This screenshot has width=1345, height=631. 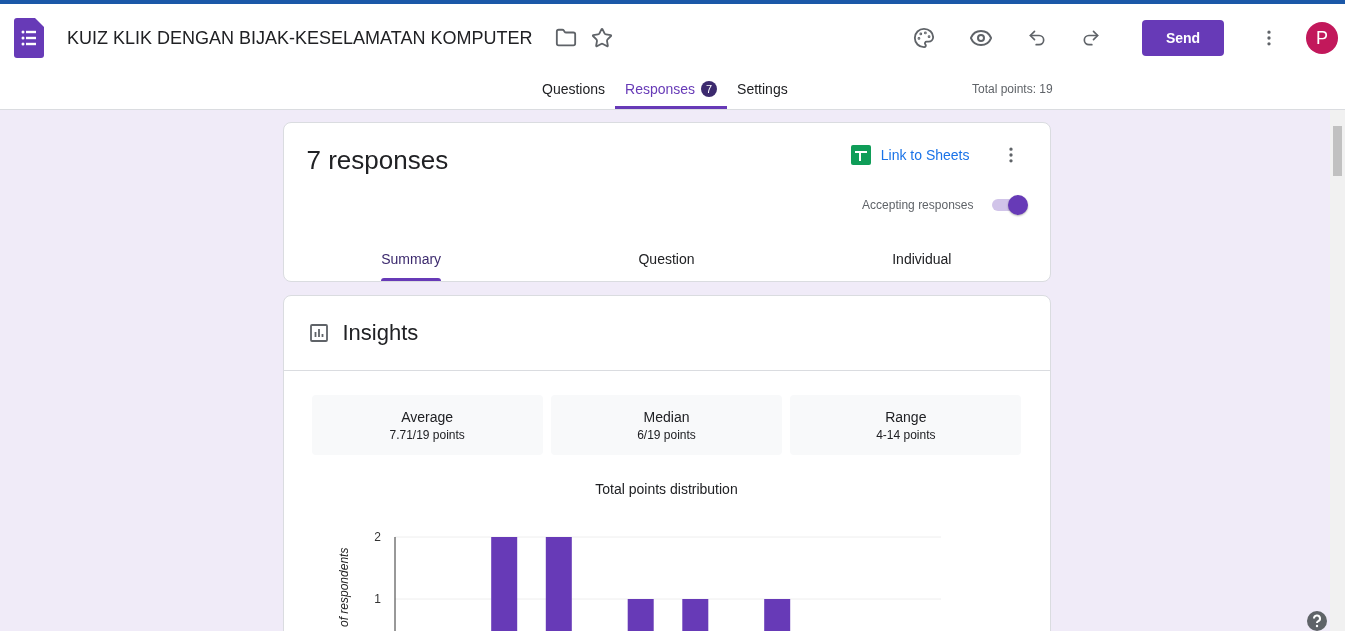 What do you see at coordinates (666, 259) in the screenshot?
I see `subtab: Question` at bounding box center [666, 259].